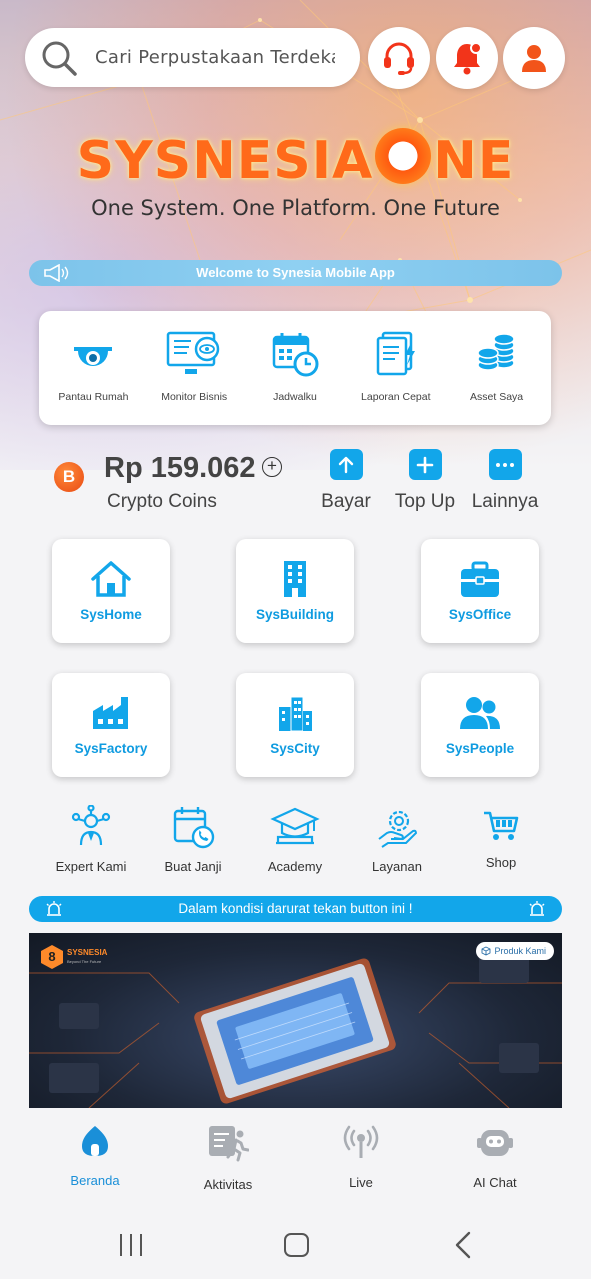  Describe the element at coordinates (84, 961) in the screenshot. I see `promo-brand-sub: Beyond The Future` at that location.